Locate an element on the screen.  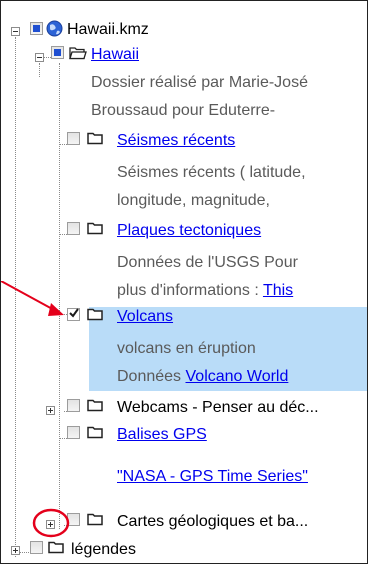
expand-toggle-legendes is located at coordinates (15, 550).